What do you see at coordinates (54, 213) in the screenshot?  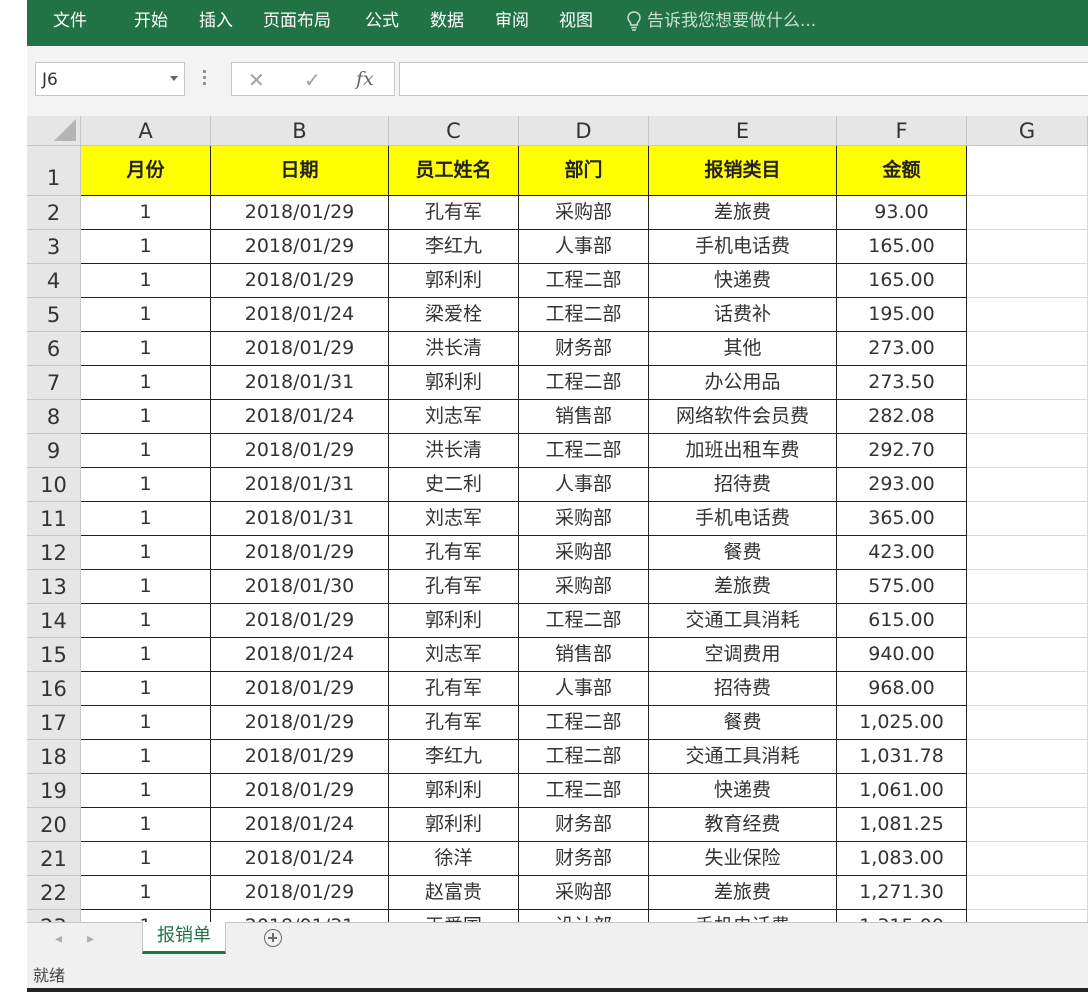 I see `row-header: 2` at bounding box center [54, 213].